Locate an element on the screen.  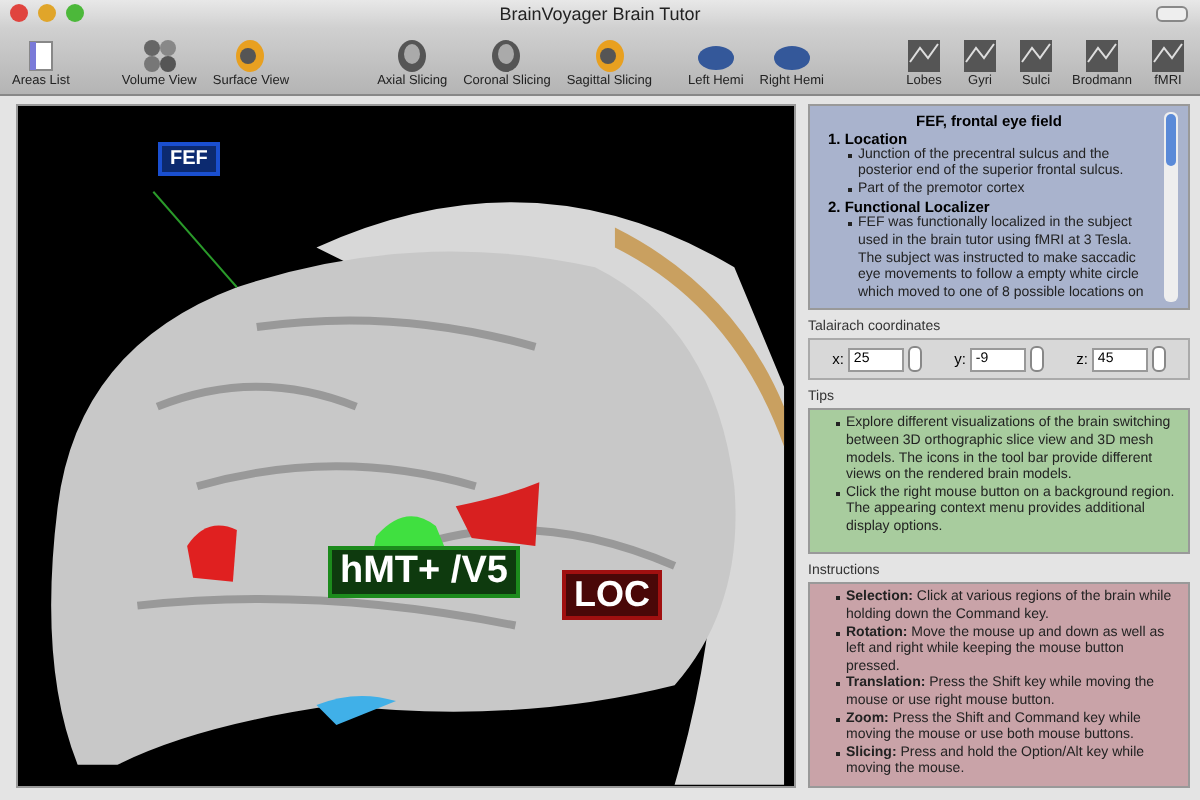
window-title: BrainVoyager Brain Tutor is located at coordinates (600, 13).